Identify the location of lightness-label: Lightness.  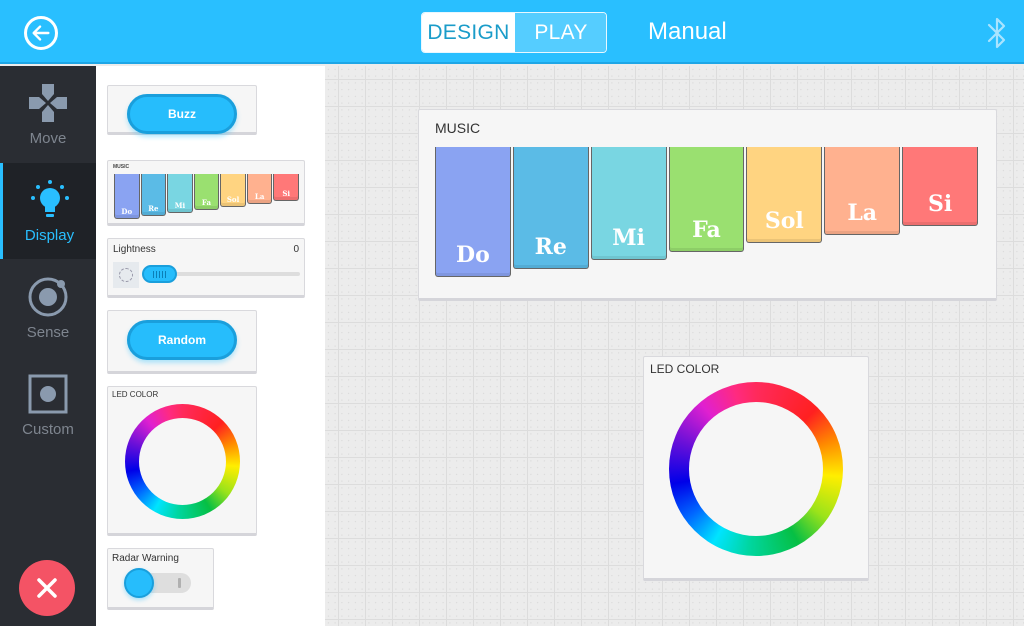
(134, 249).